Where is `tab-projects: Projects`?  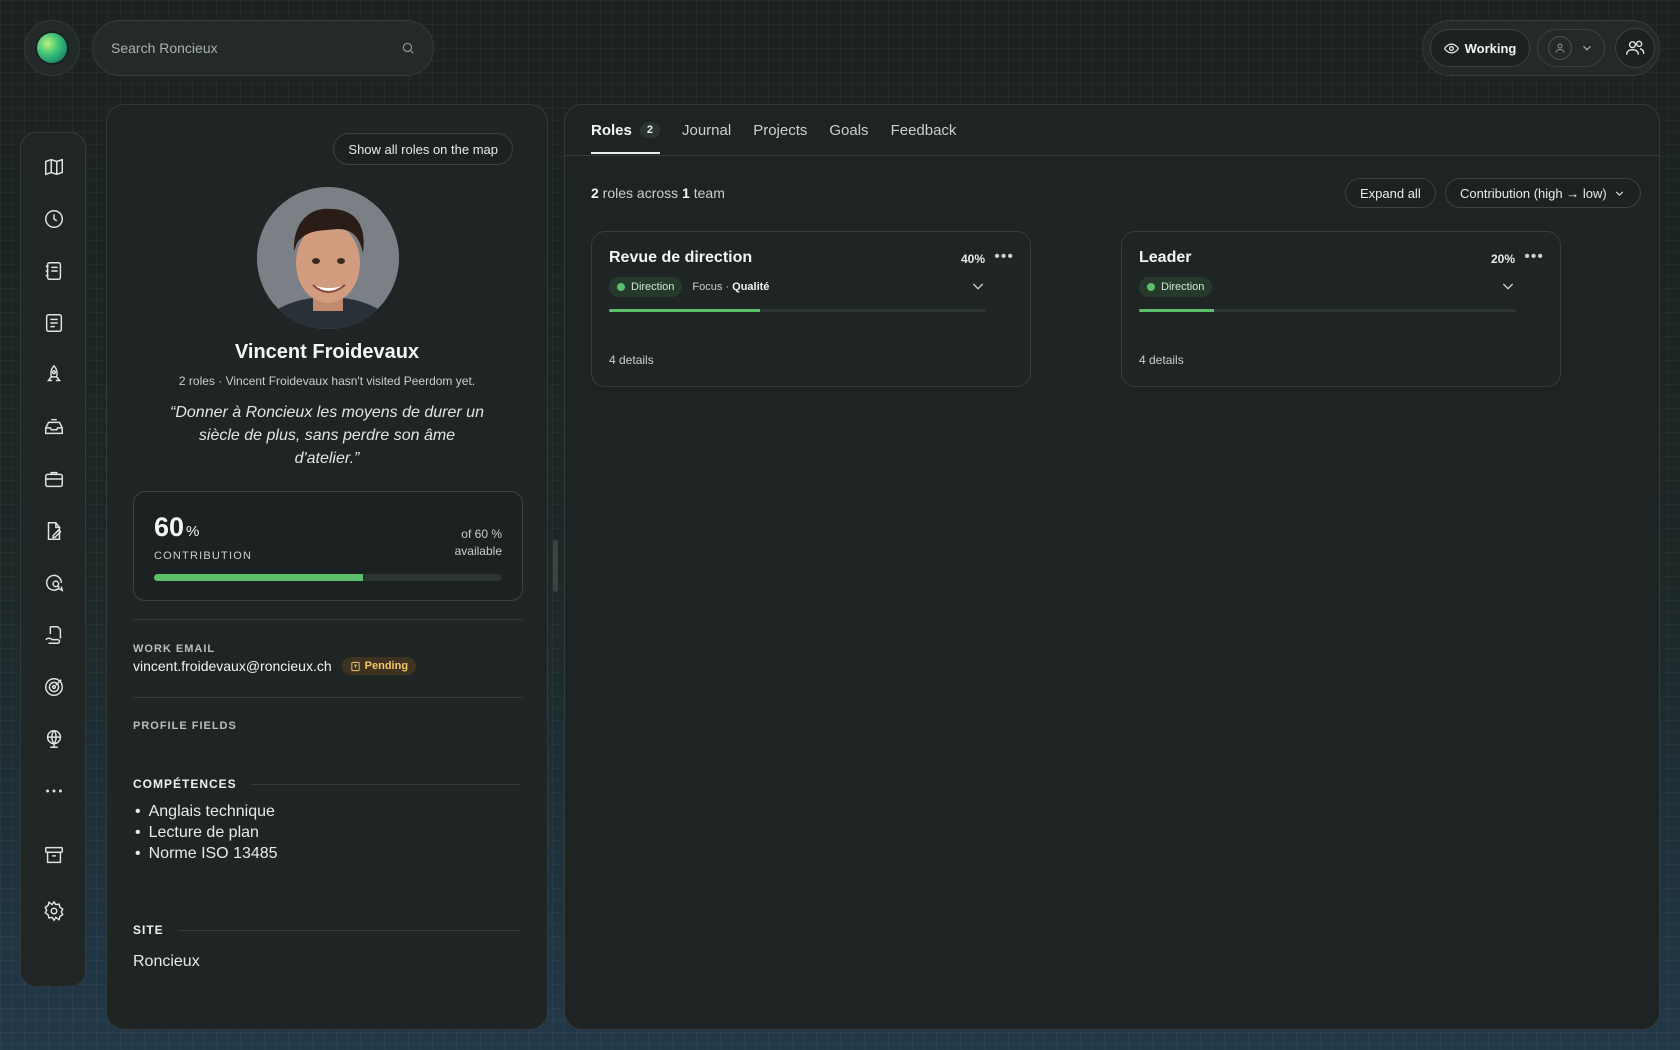
tab-projects: Projects is located at coordinates (780, 130).